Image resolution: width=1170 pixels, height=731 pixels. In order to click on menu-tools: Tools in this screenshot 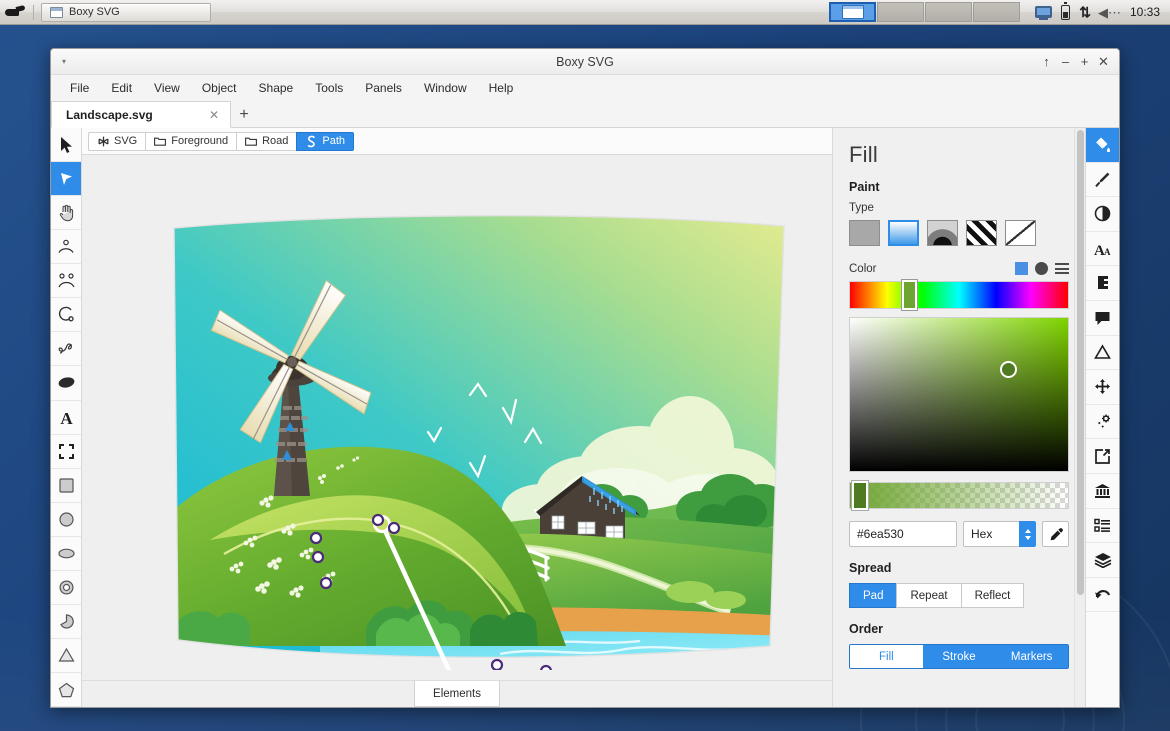, I will do `click(329, 88)`.